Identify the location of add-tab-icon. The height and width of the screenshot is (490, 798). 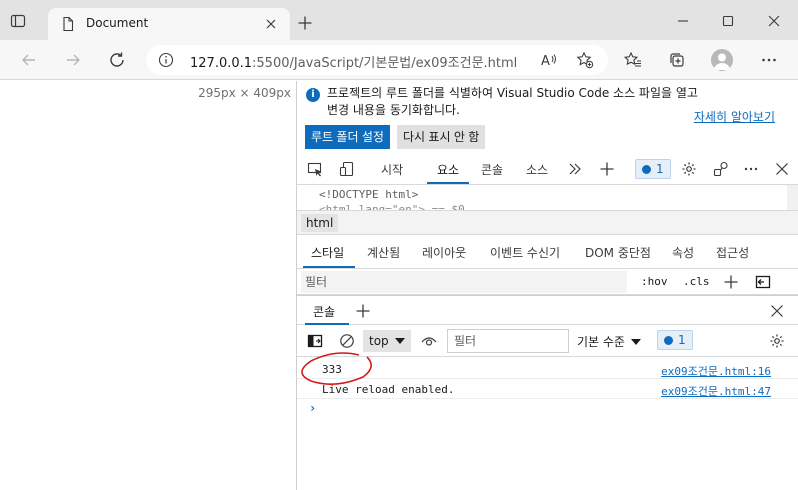
(607, 169).